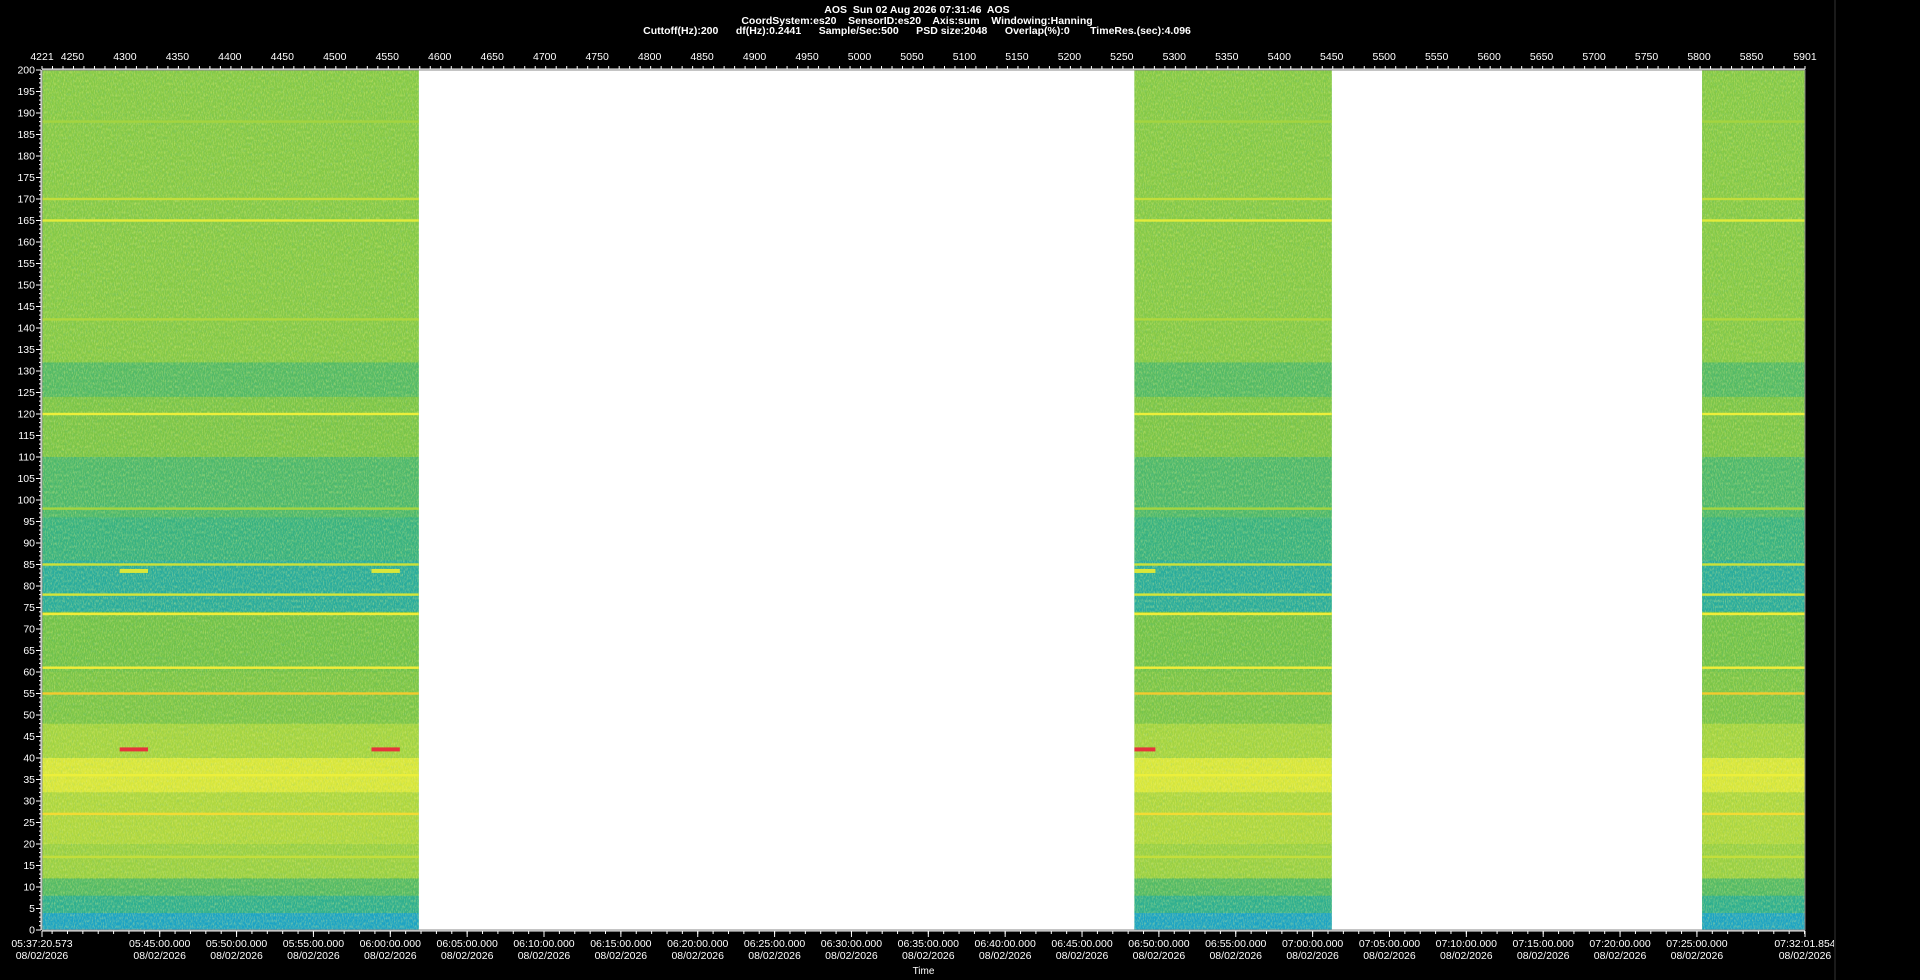  Describe the element at coordinates (26, 71) in the screenshot. I see `y-axis-tick-label: 200` at that location.